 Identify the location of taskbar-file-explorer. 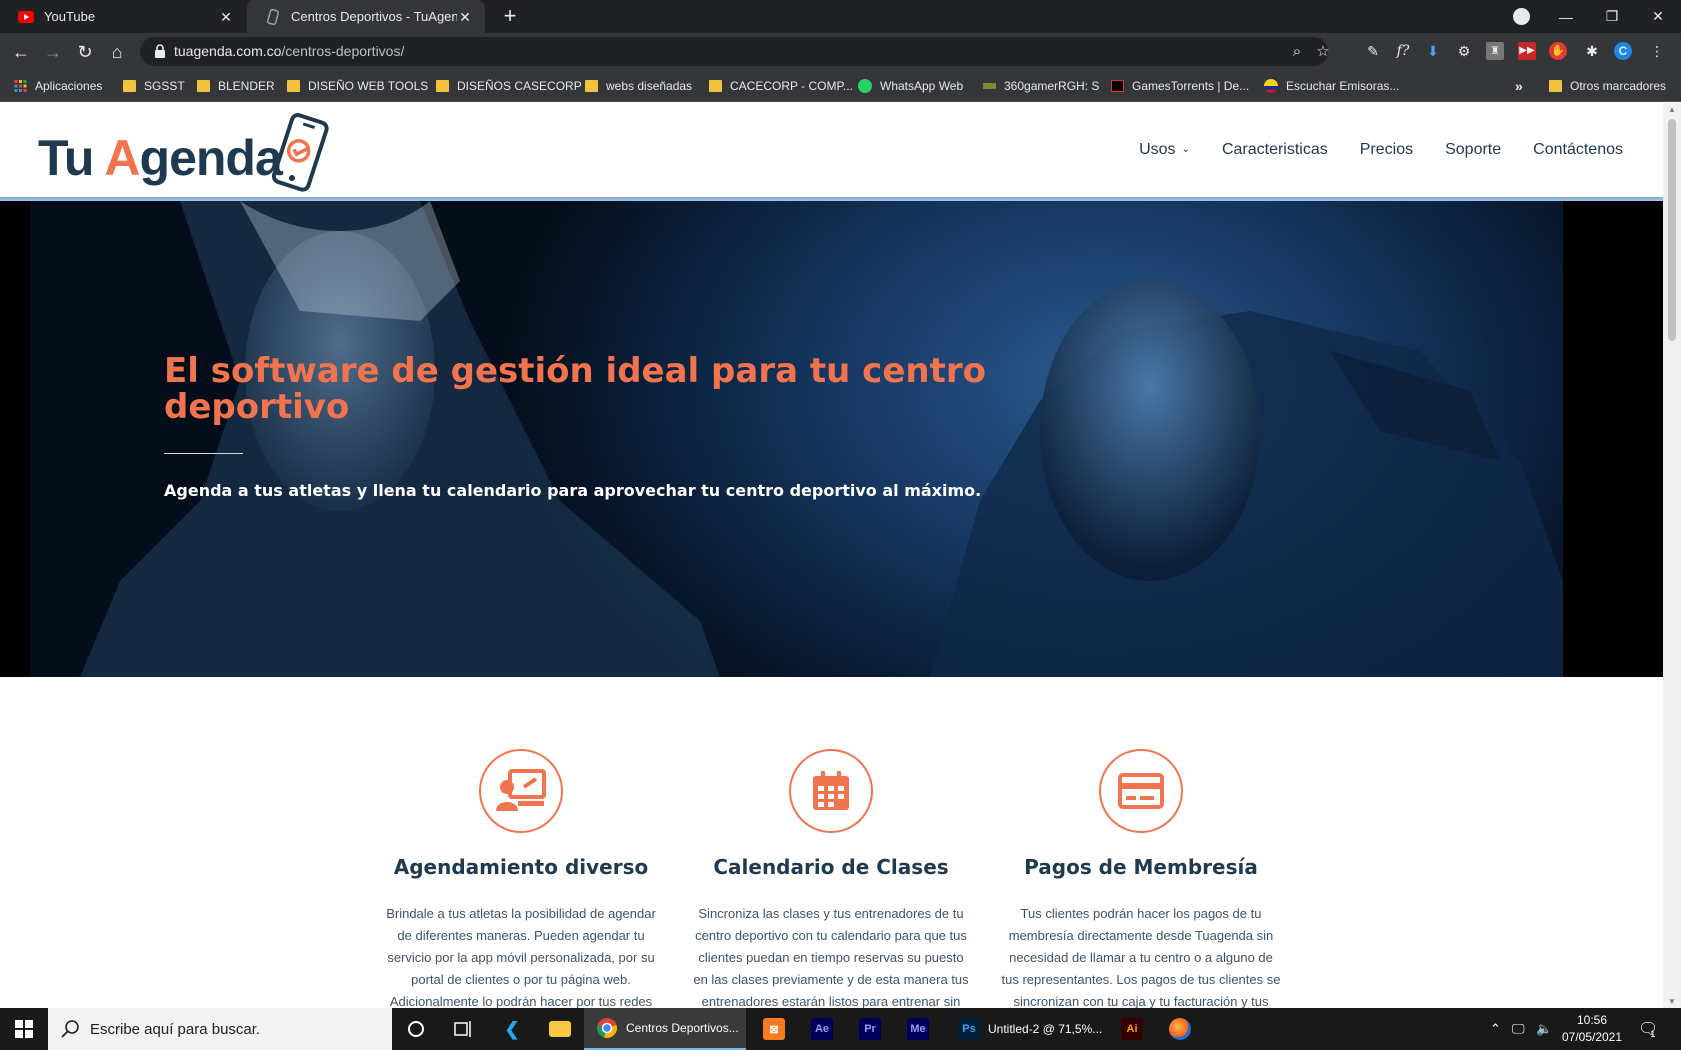
(560, 1029).